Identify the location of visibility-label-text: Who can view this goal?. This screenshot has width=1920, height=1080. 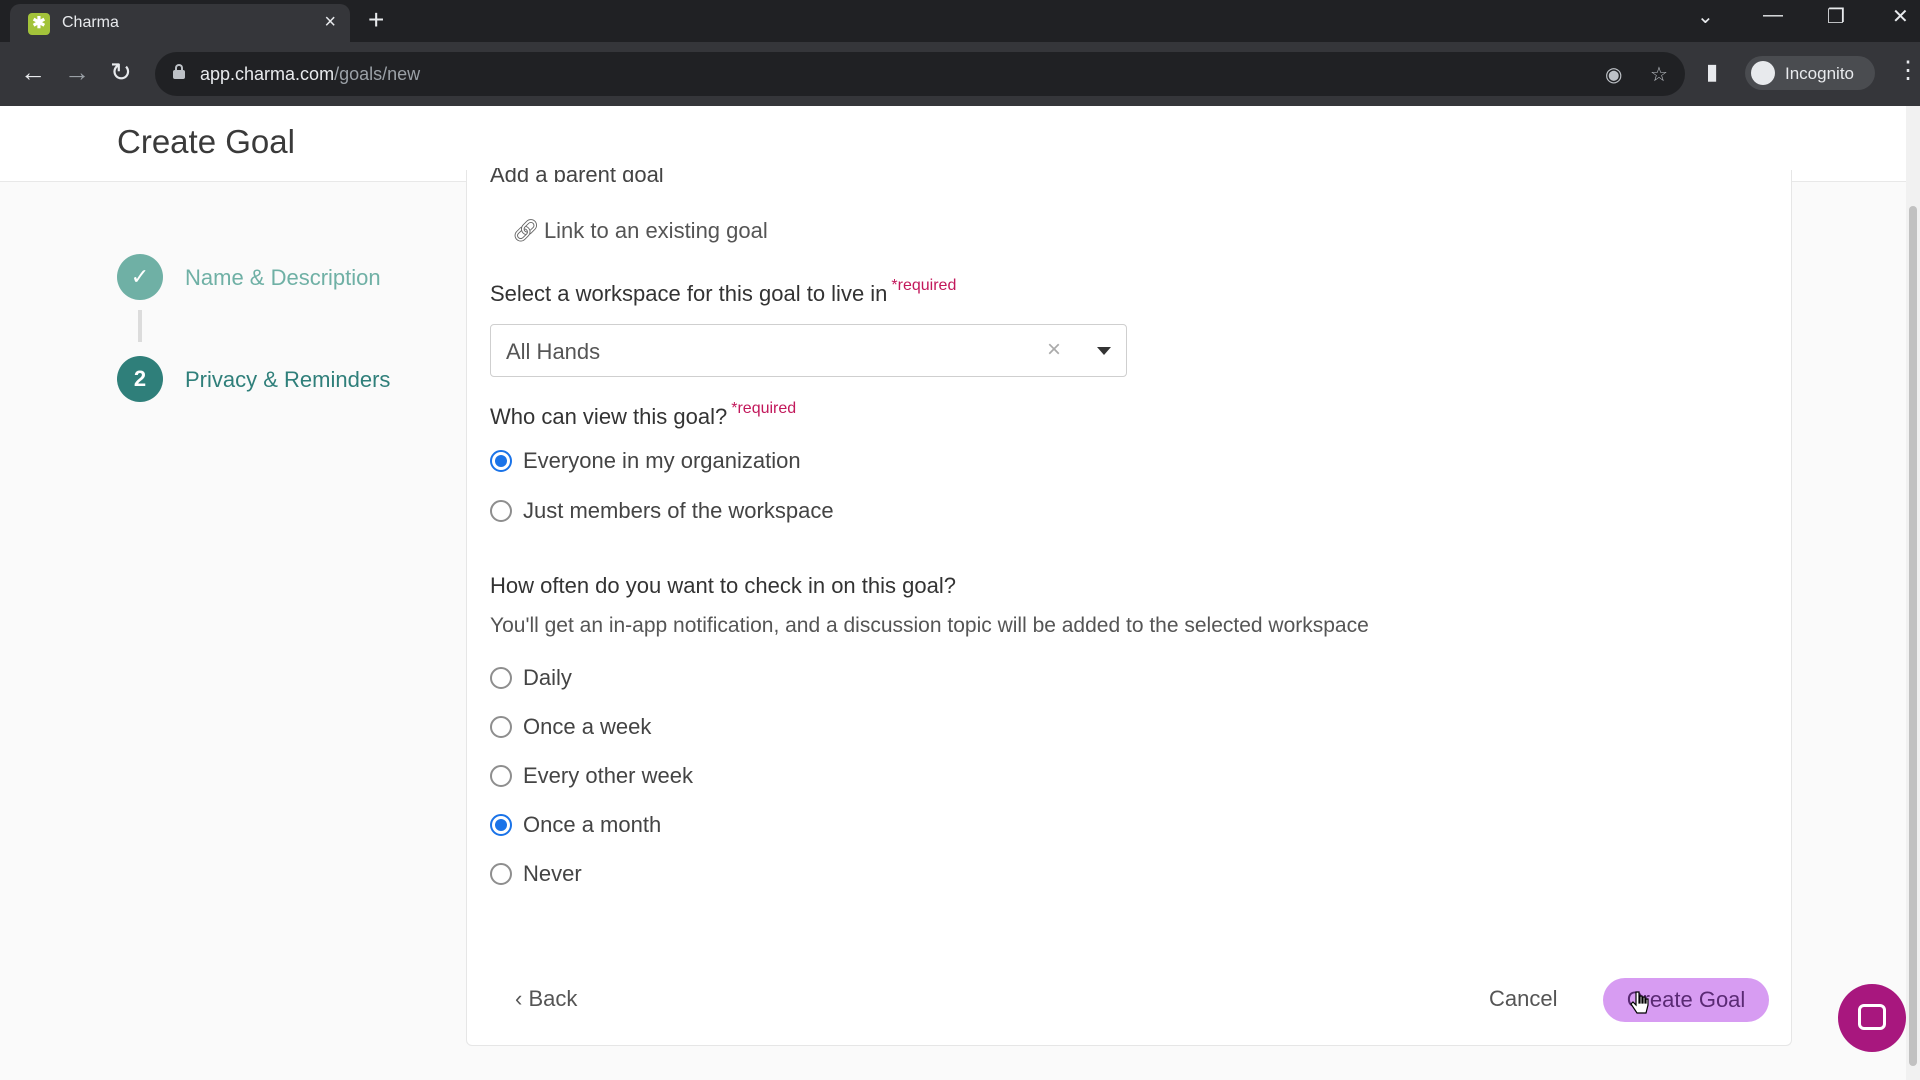
(609, 416).